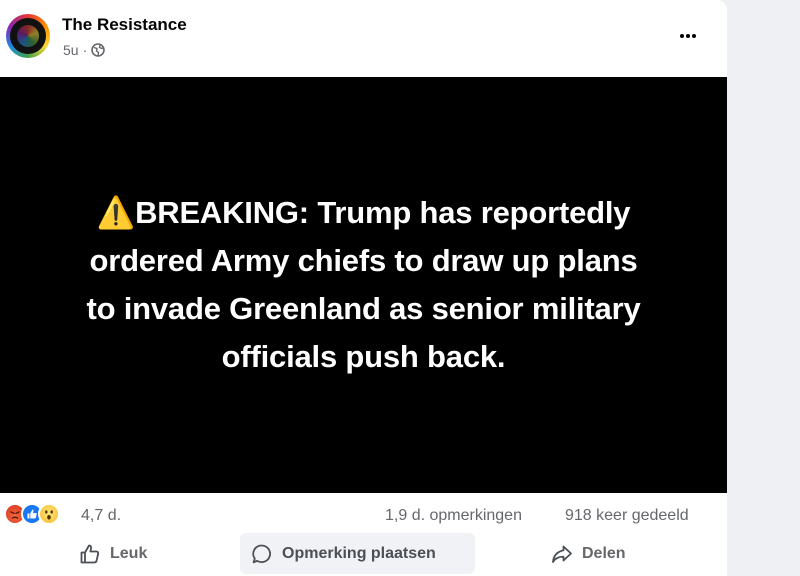 The image size is (800, 576). What do you see at coordinates (363, 38) in the screenshot?
I see `post-header: The Resistance 5u ·` at bounding box center [363, 38].